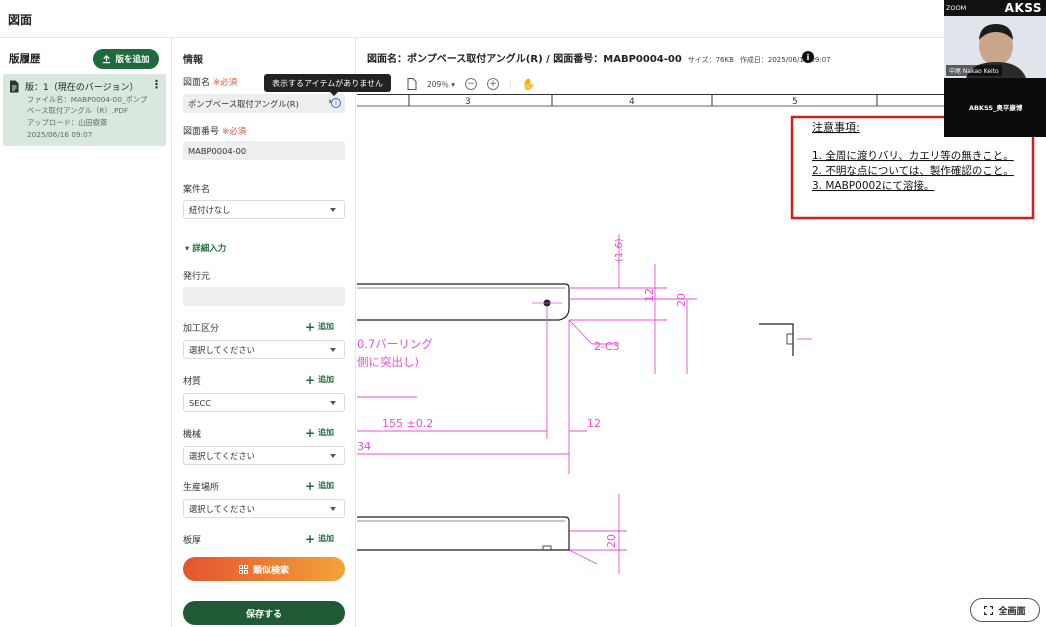 This screenshot has width=1046, height=627. I want to click on save-button: 保存する, so click(264, 613).